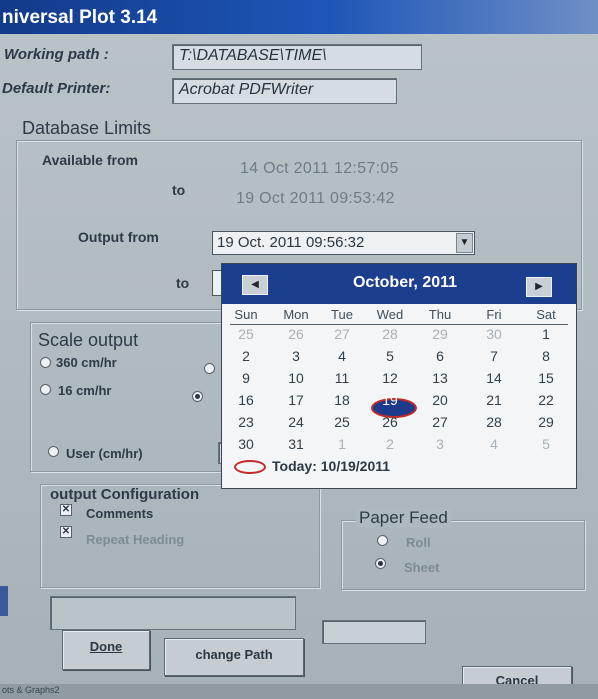  What do you see at coordinates (246, 400) in the screenshot?
I see `calendar-day: 16` at bounding box center [246, 400].